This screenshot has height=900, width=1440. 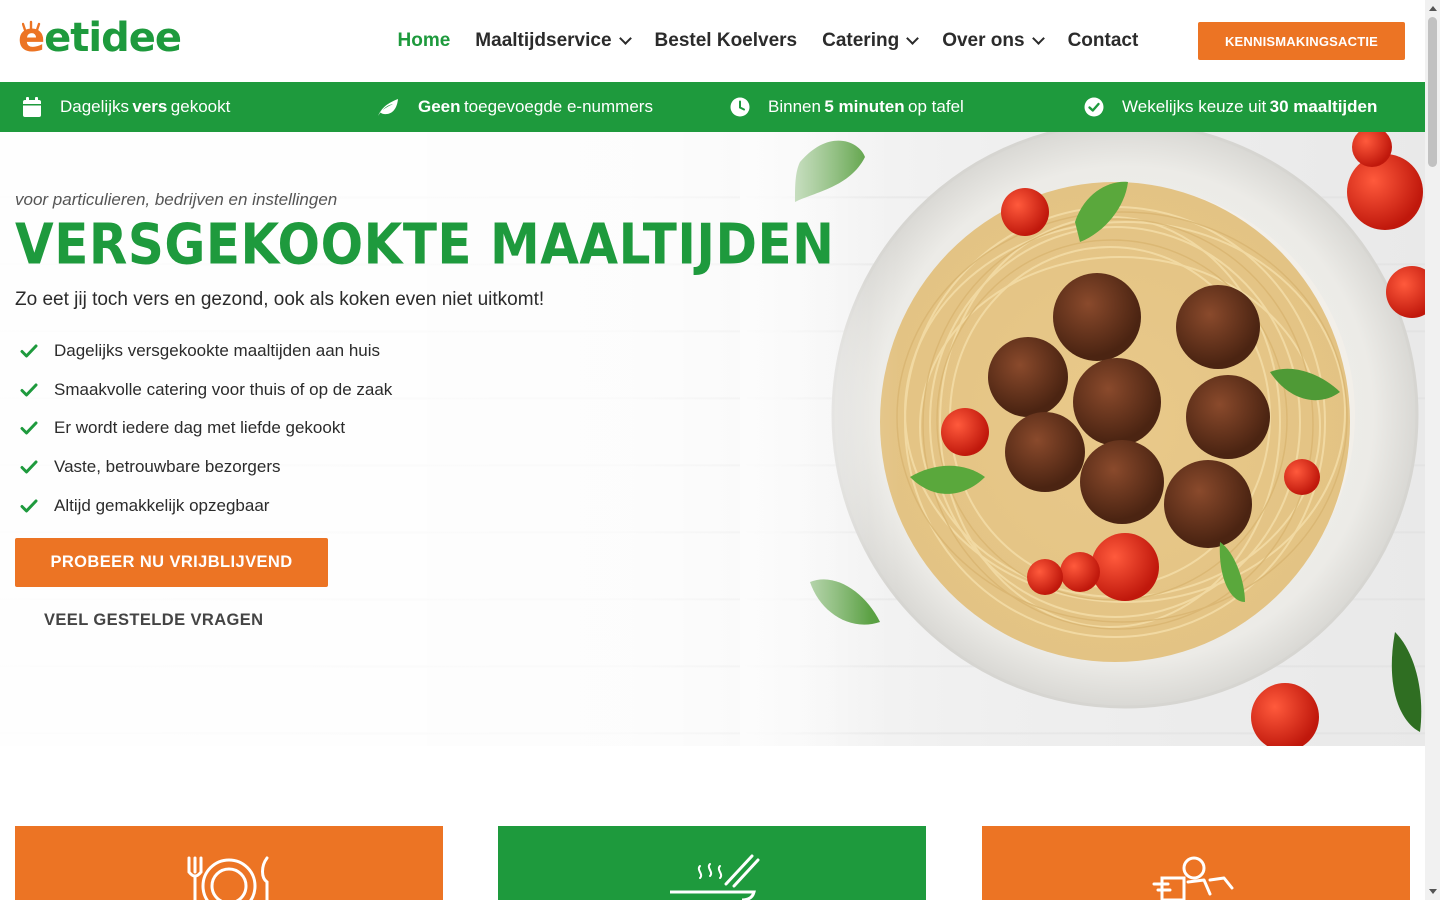 What do you see at coordinates (794, 106) in the screenshot?
I see `usp-text-pre: Binnen` at bounding box center [794, 106].